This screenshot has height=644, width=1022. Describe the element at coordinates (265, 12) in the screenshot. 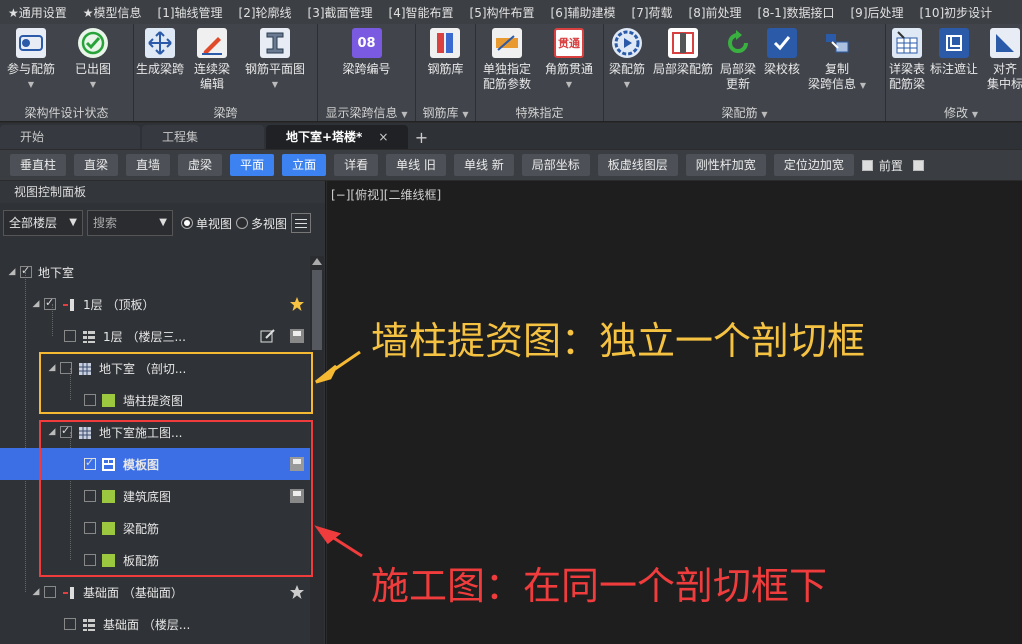

I see `menu-contour: [2]轮廓线` at that location.